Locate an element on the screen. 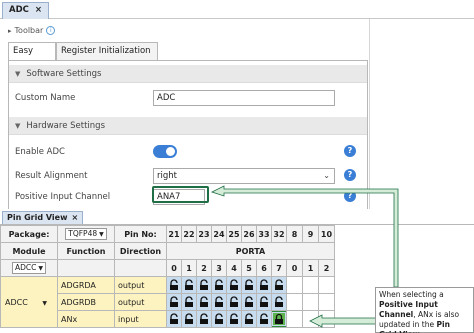 Image resolution: width=474 pixels, height=333 pixels. pin-number: 32 is located at coordinates (279, 234).